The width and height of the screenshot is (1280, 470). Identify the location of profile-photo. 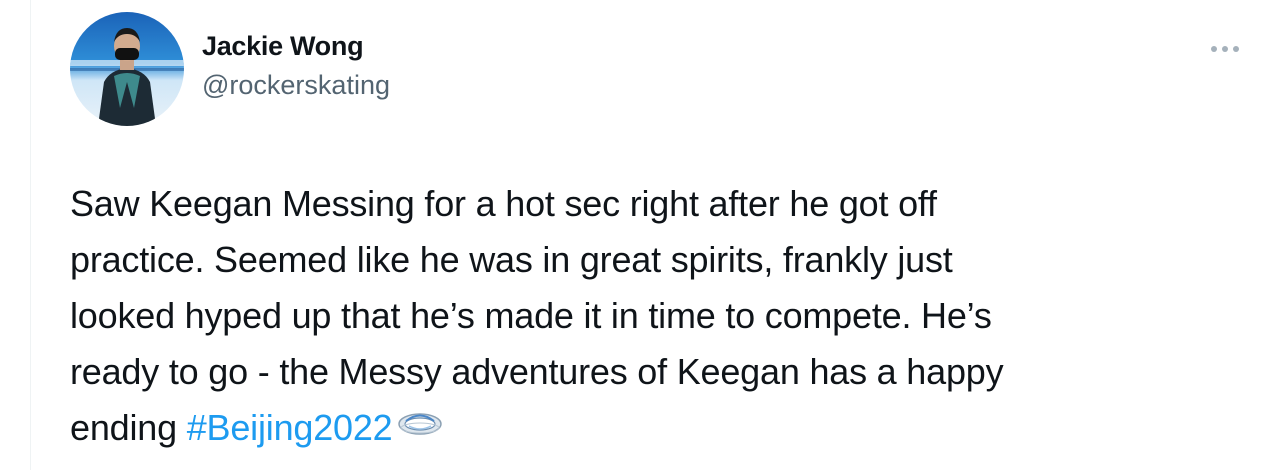
(127, 69).